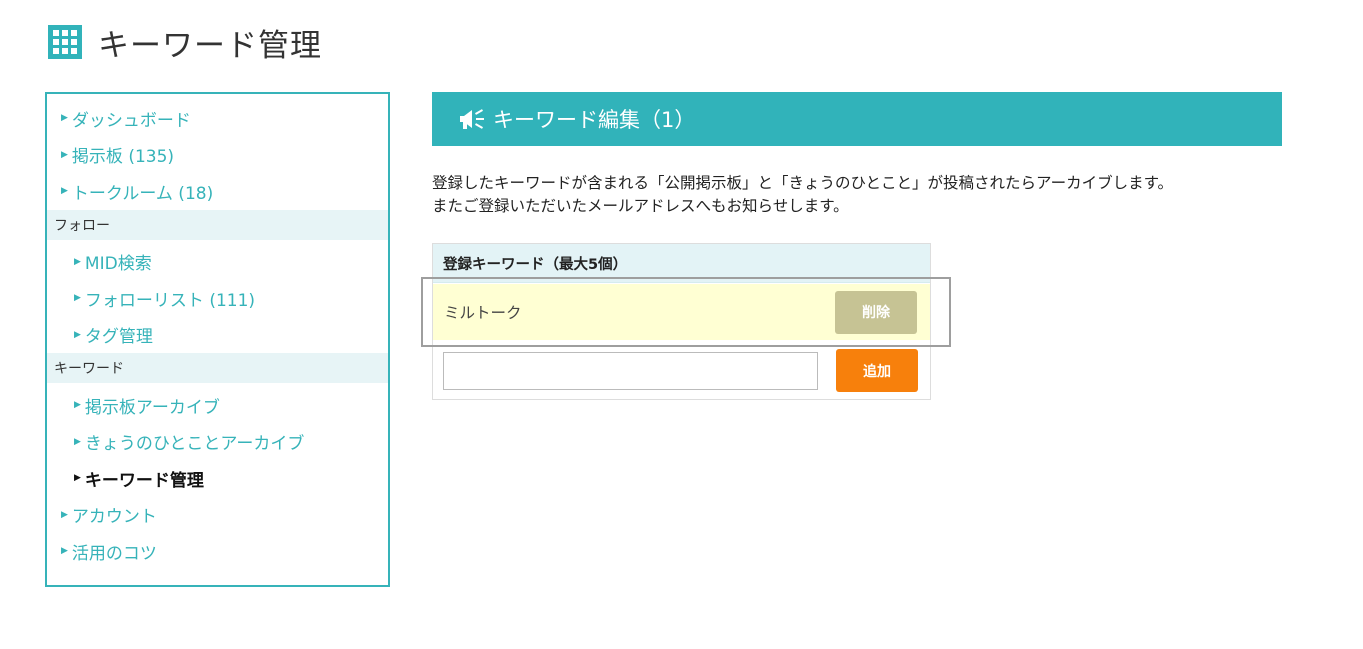 This screenshot has width=1363, height=649. I want to click on sidebar-item-label: フォローリスト (111), so click(170, 300).